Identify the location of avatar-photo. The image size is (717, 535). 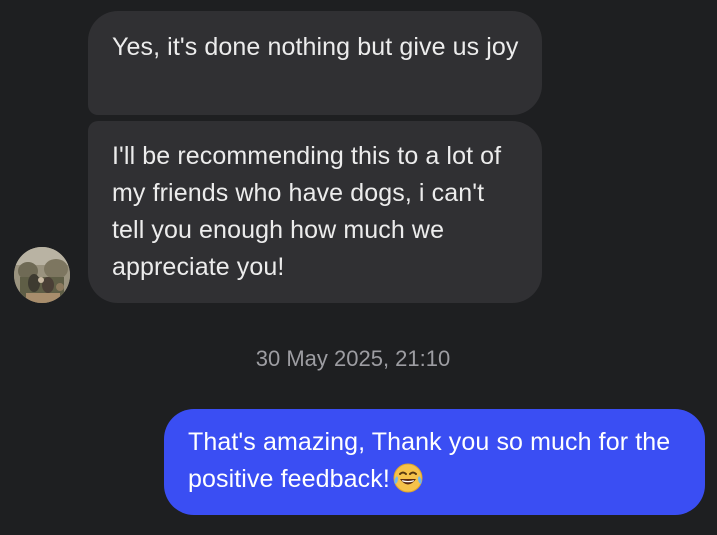
(42, 275).